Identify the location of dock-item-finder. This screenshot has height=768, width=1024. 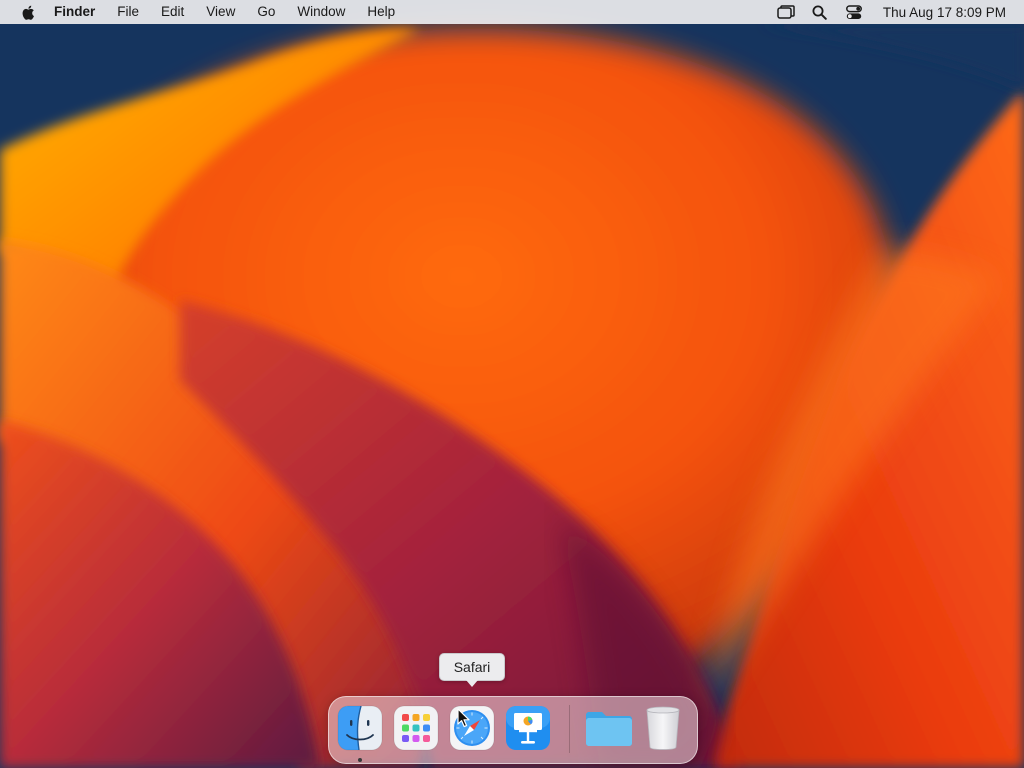
(360, 728).